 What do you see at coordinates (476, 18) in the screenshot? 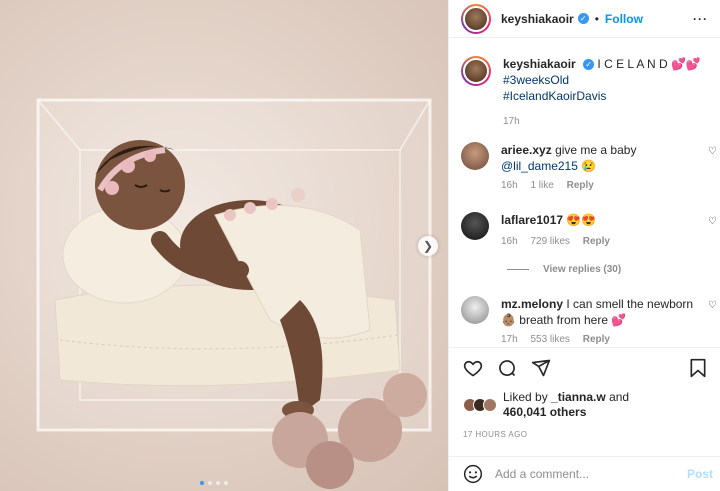
I see `author-avatar` at bounding box center [476, 18].